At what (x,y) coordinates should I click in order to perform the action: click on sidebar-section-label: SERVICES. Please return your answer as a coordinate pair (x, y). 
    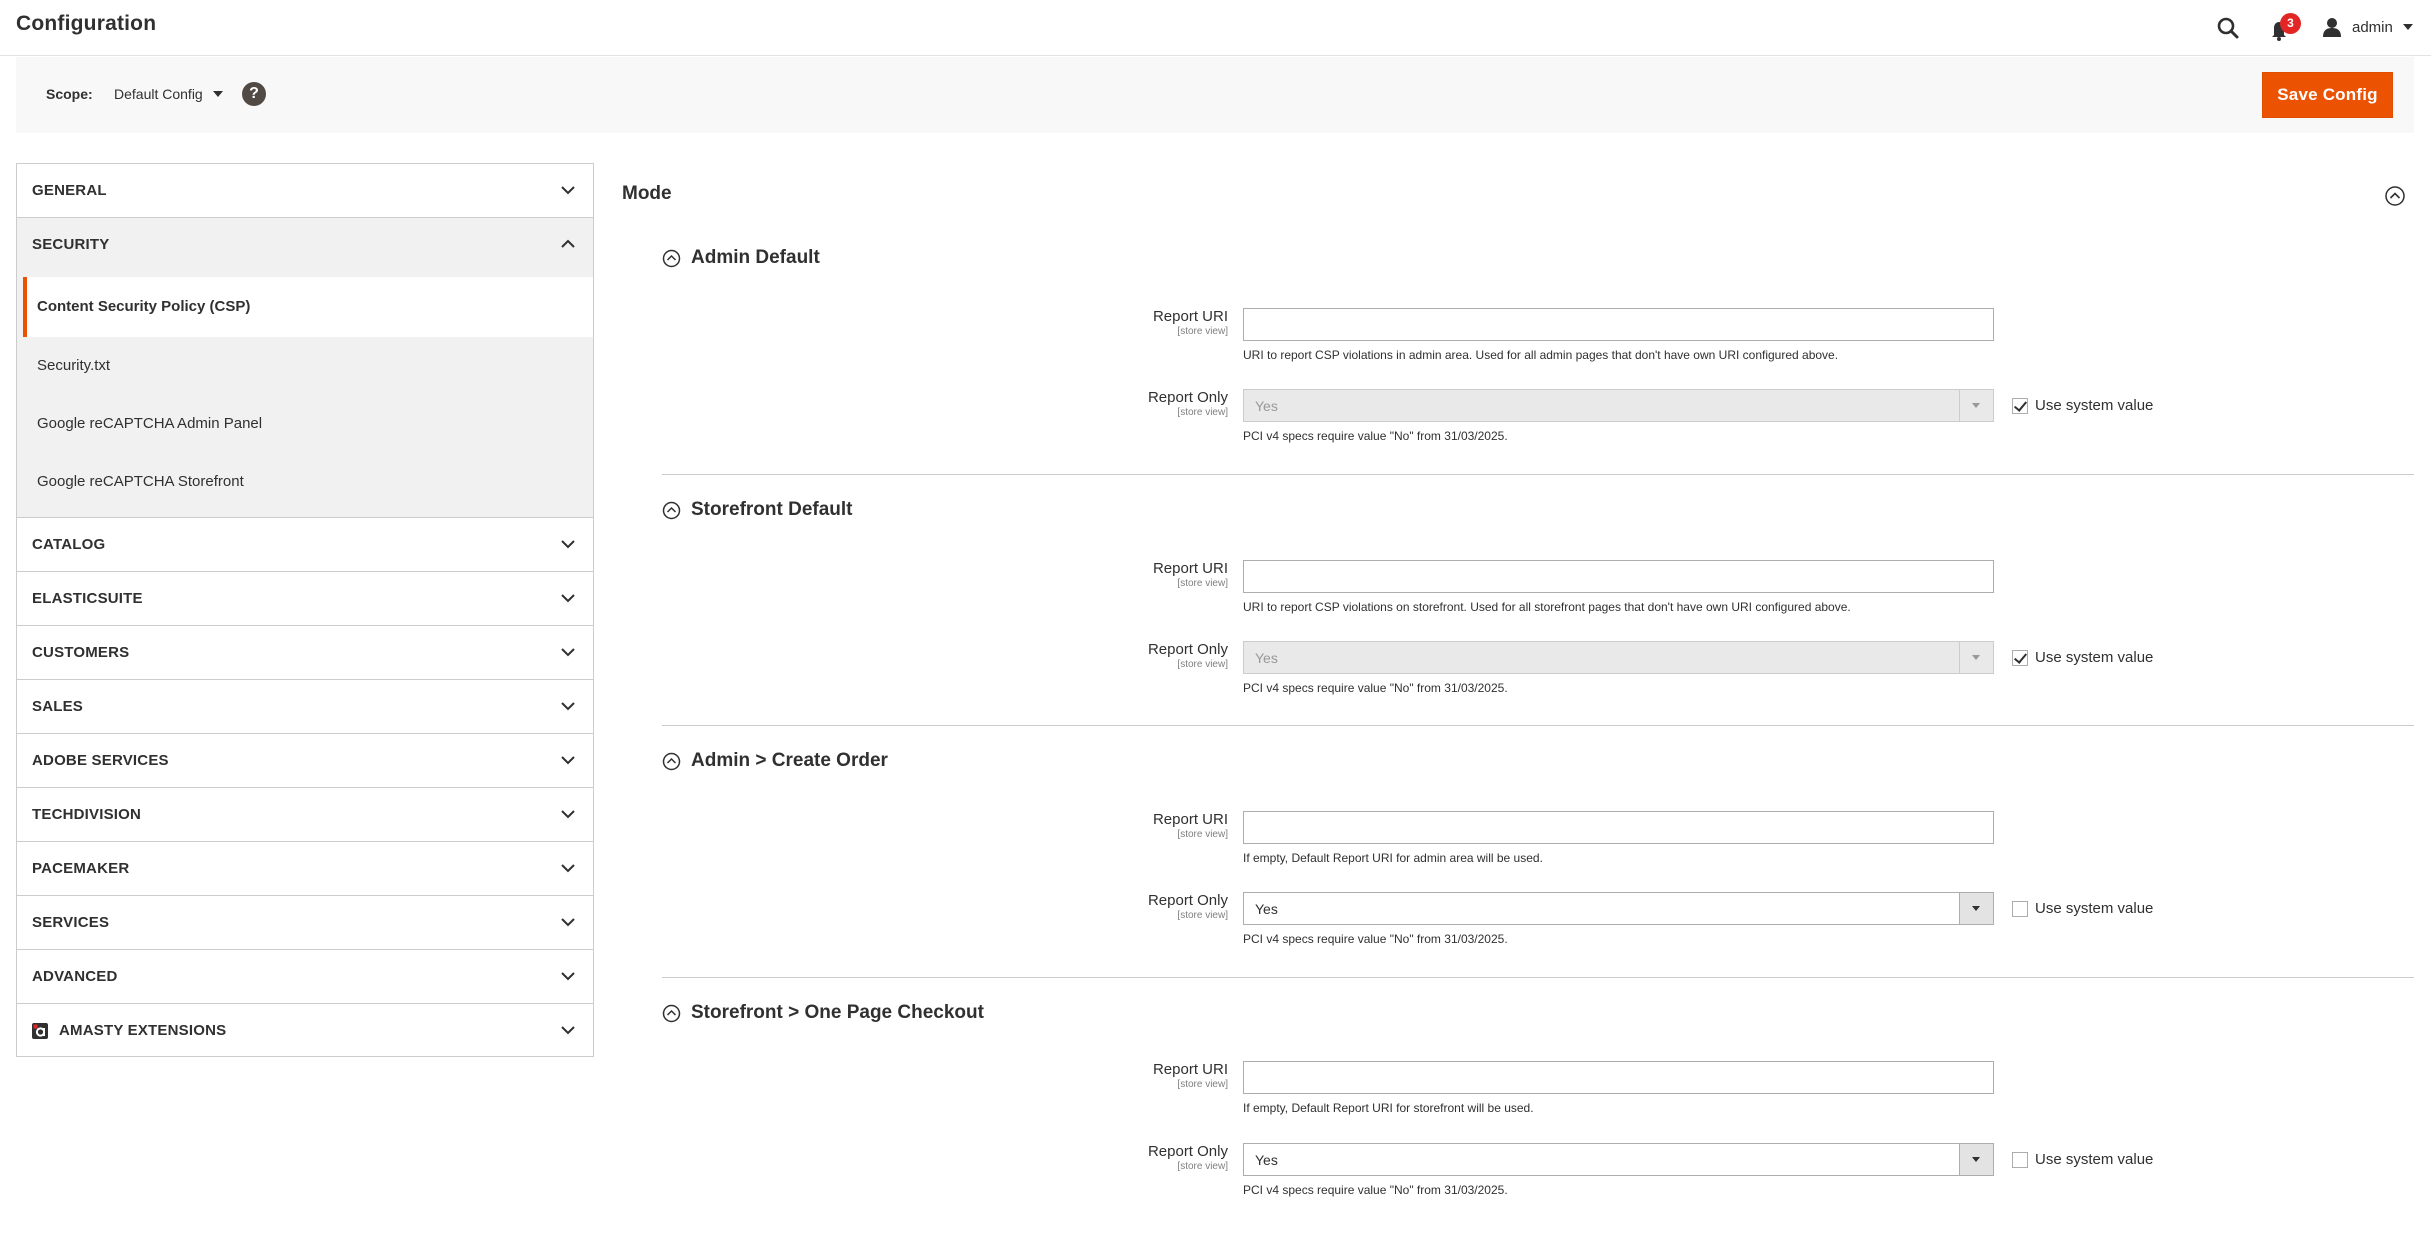
    Looking at the image, I should click on (71, 922).